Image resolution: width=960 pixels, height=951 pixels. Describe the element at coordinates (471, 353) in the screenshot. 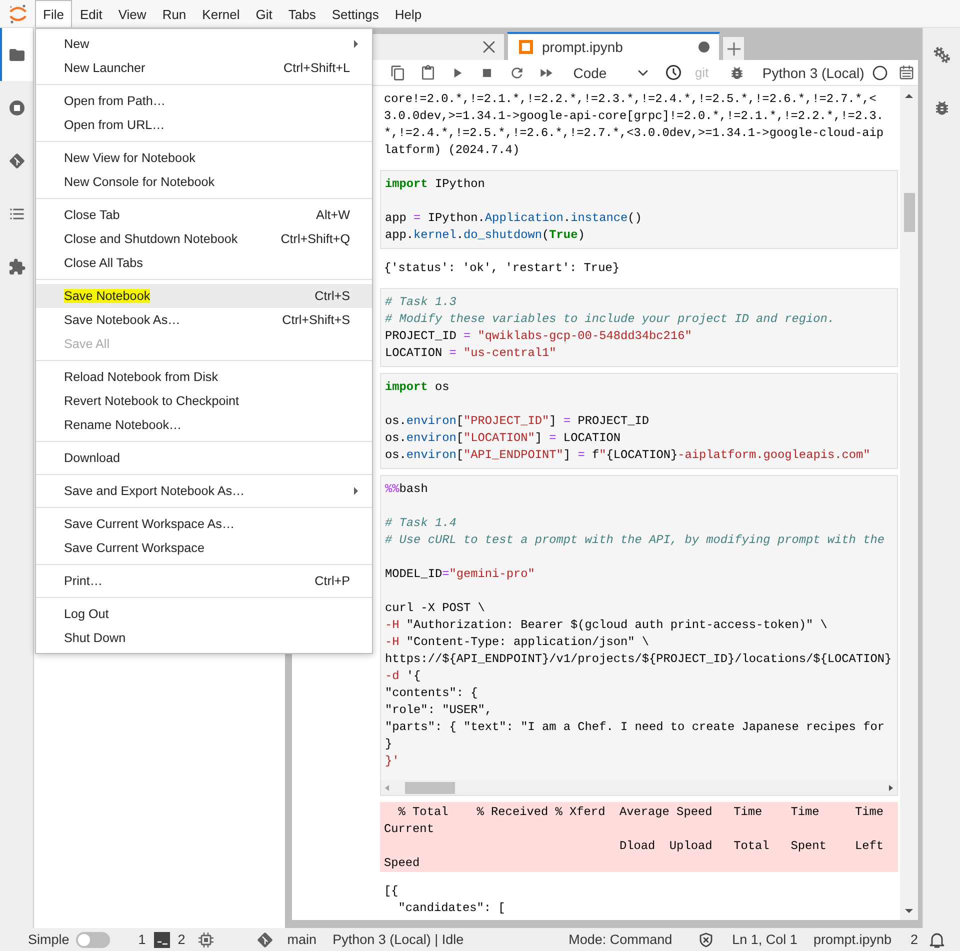

I see `code-line: LOCATION = "us-central1"` at that location.